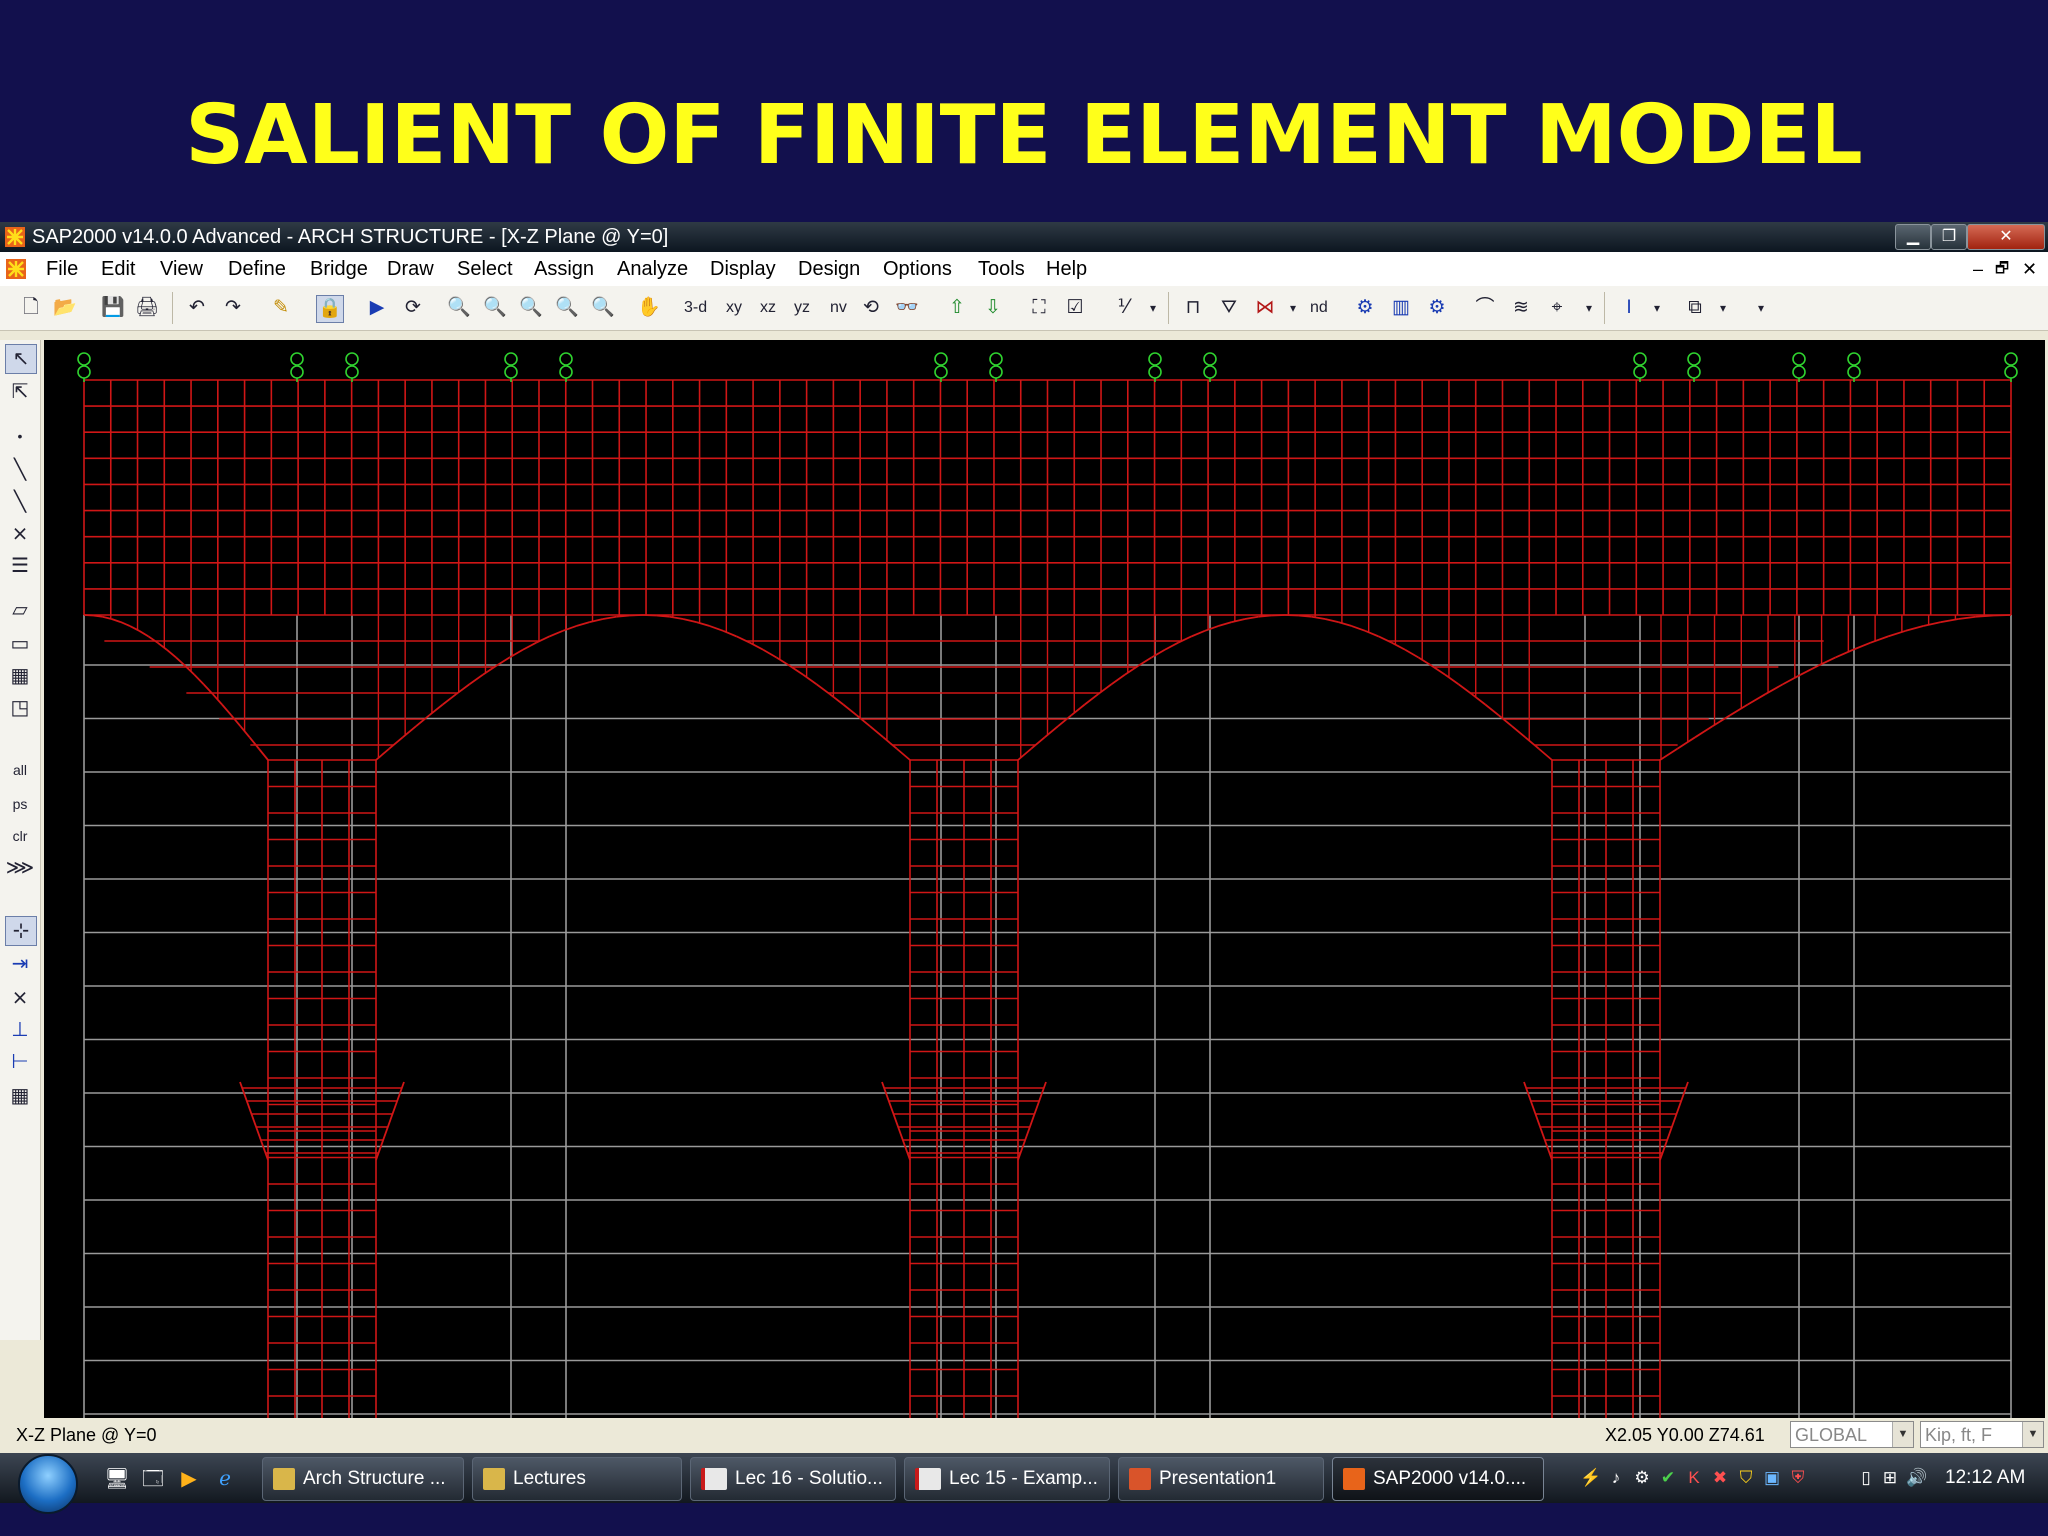 The height and width of the screenshot is (1536, 2048). Describe the element at coordinates (1852, 1434) in the screenshot. I see `coordinate-system-select: GLOBAL ▼` at that location.